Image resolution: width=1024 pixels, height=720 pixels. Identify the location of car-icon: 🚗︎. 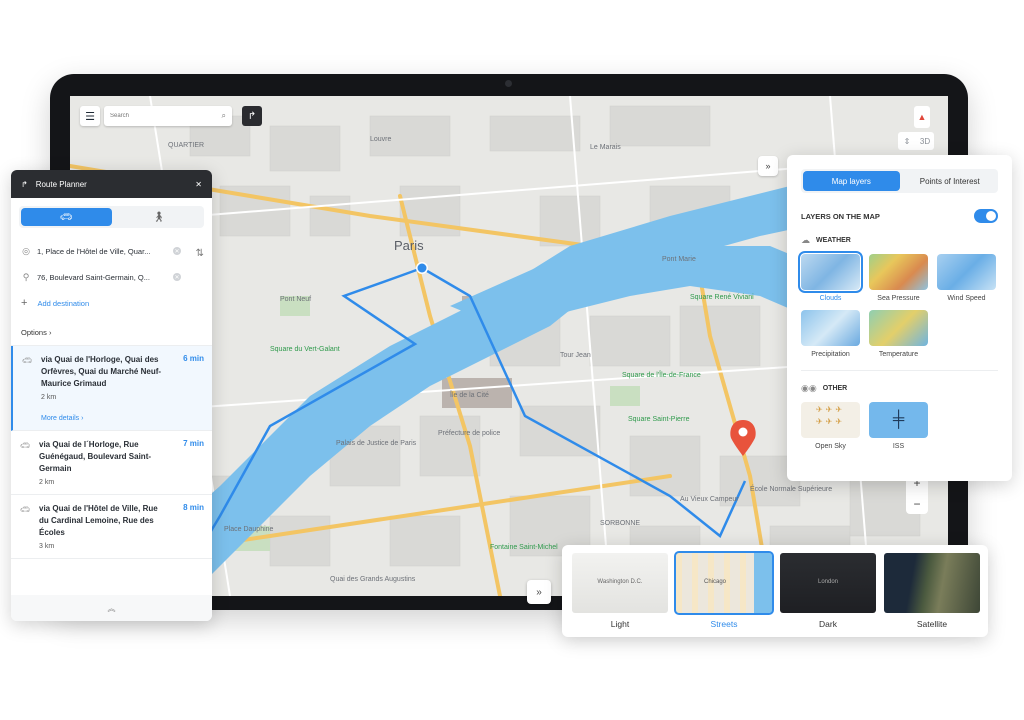
(25, 509).